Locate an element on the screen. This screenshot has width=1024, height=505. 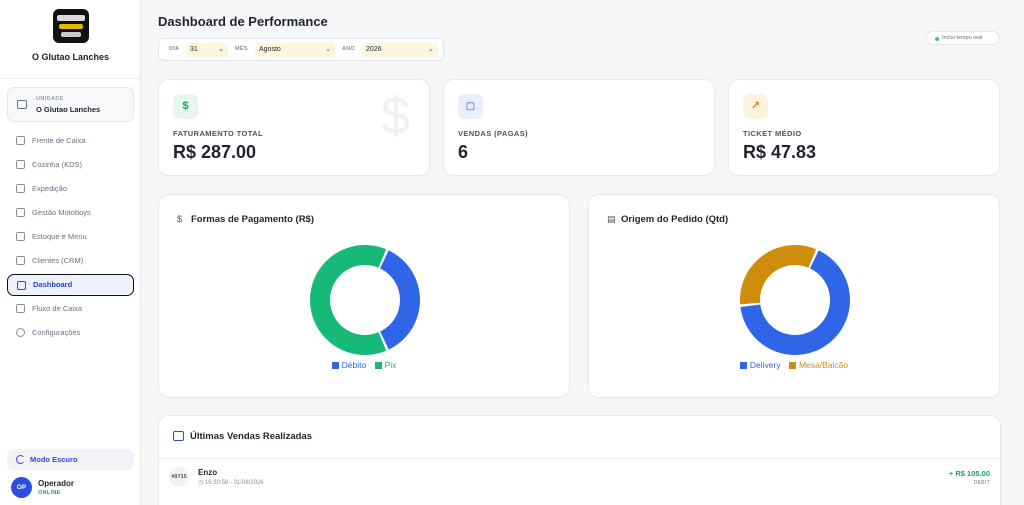
kpi-value: R$ 287.00 is located at coordinates (215, 152).